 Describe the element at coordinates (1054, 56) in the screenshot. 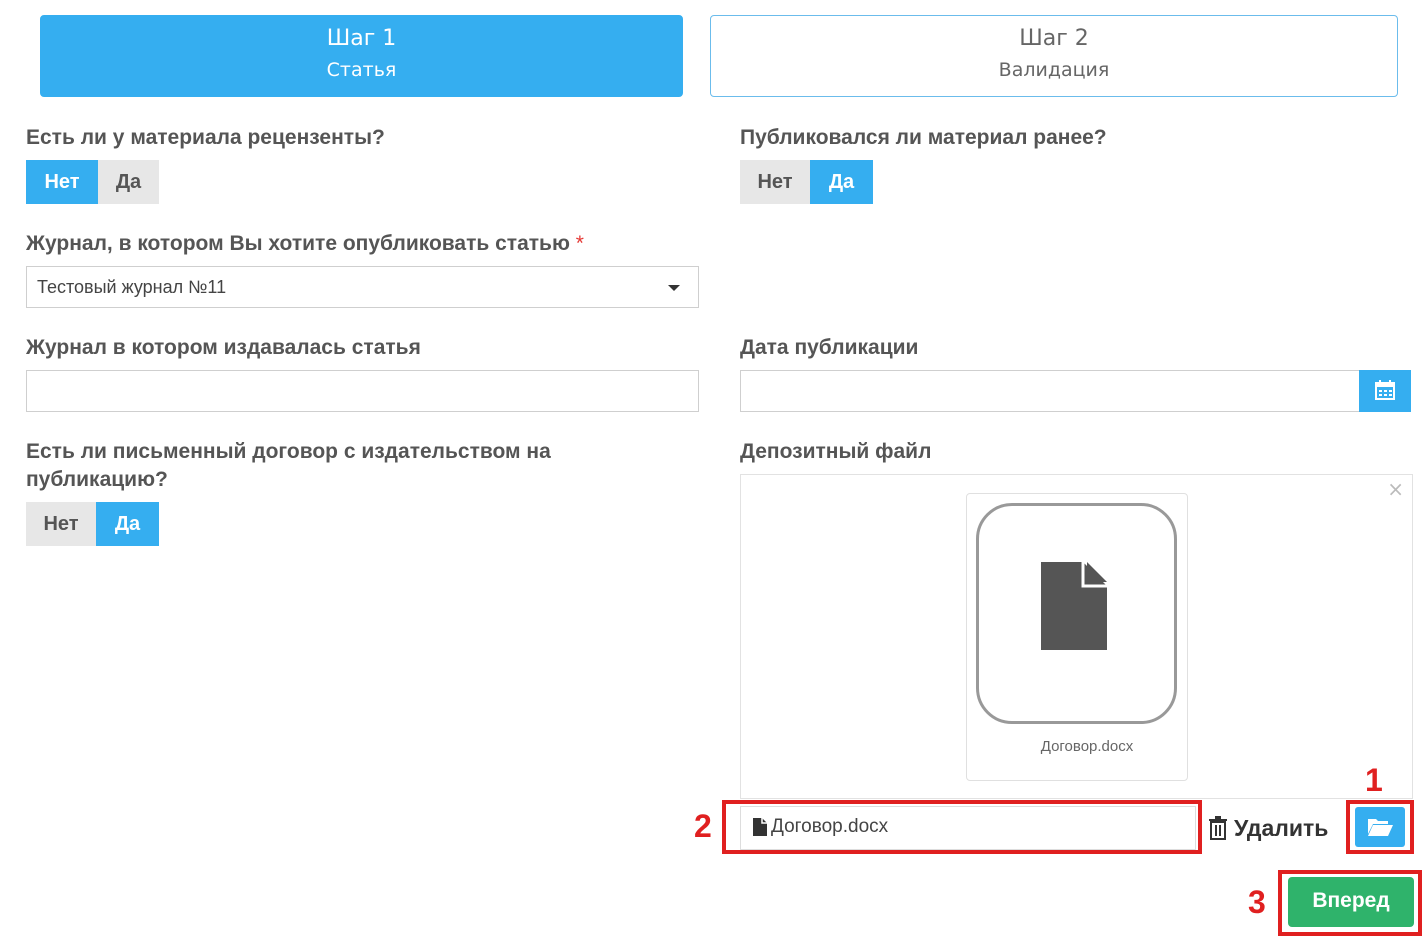

I see `step-2-tab: Шаг 2 Валидация` at that location.